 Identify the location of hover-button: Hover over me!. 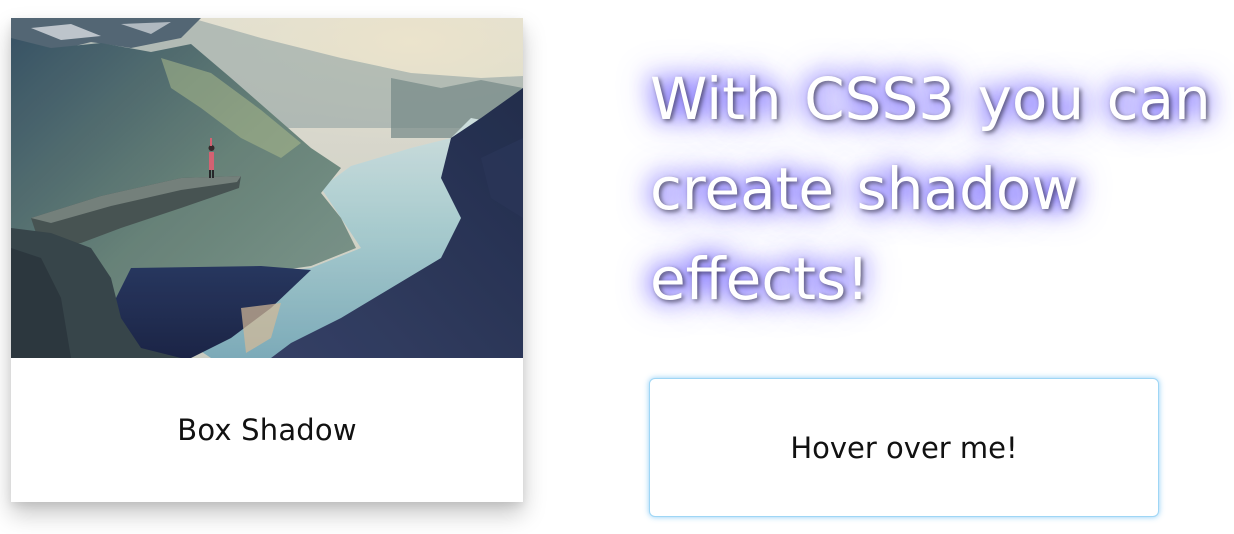
(904, 447).